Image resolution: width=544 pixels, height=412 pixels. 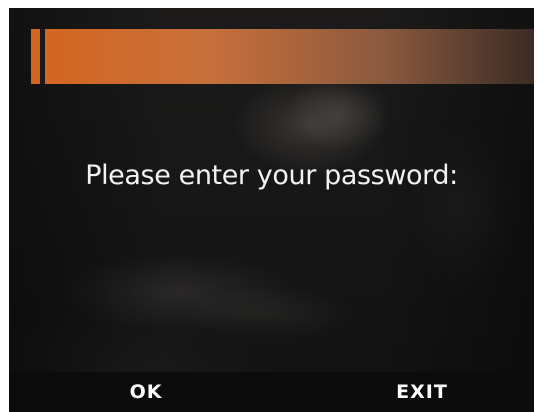 I want to click on title-bar-accent, so click(x=42, y=56).